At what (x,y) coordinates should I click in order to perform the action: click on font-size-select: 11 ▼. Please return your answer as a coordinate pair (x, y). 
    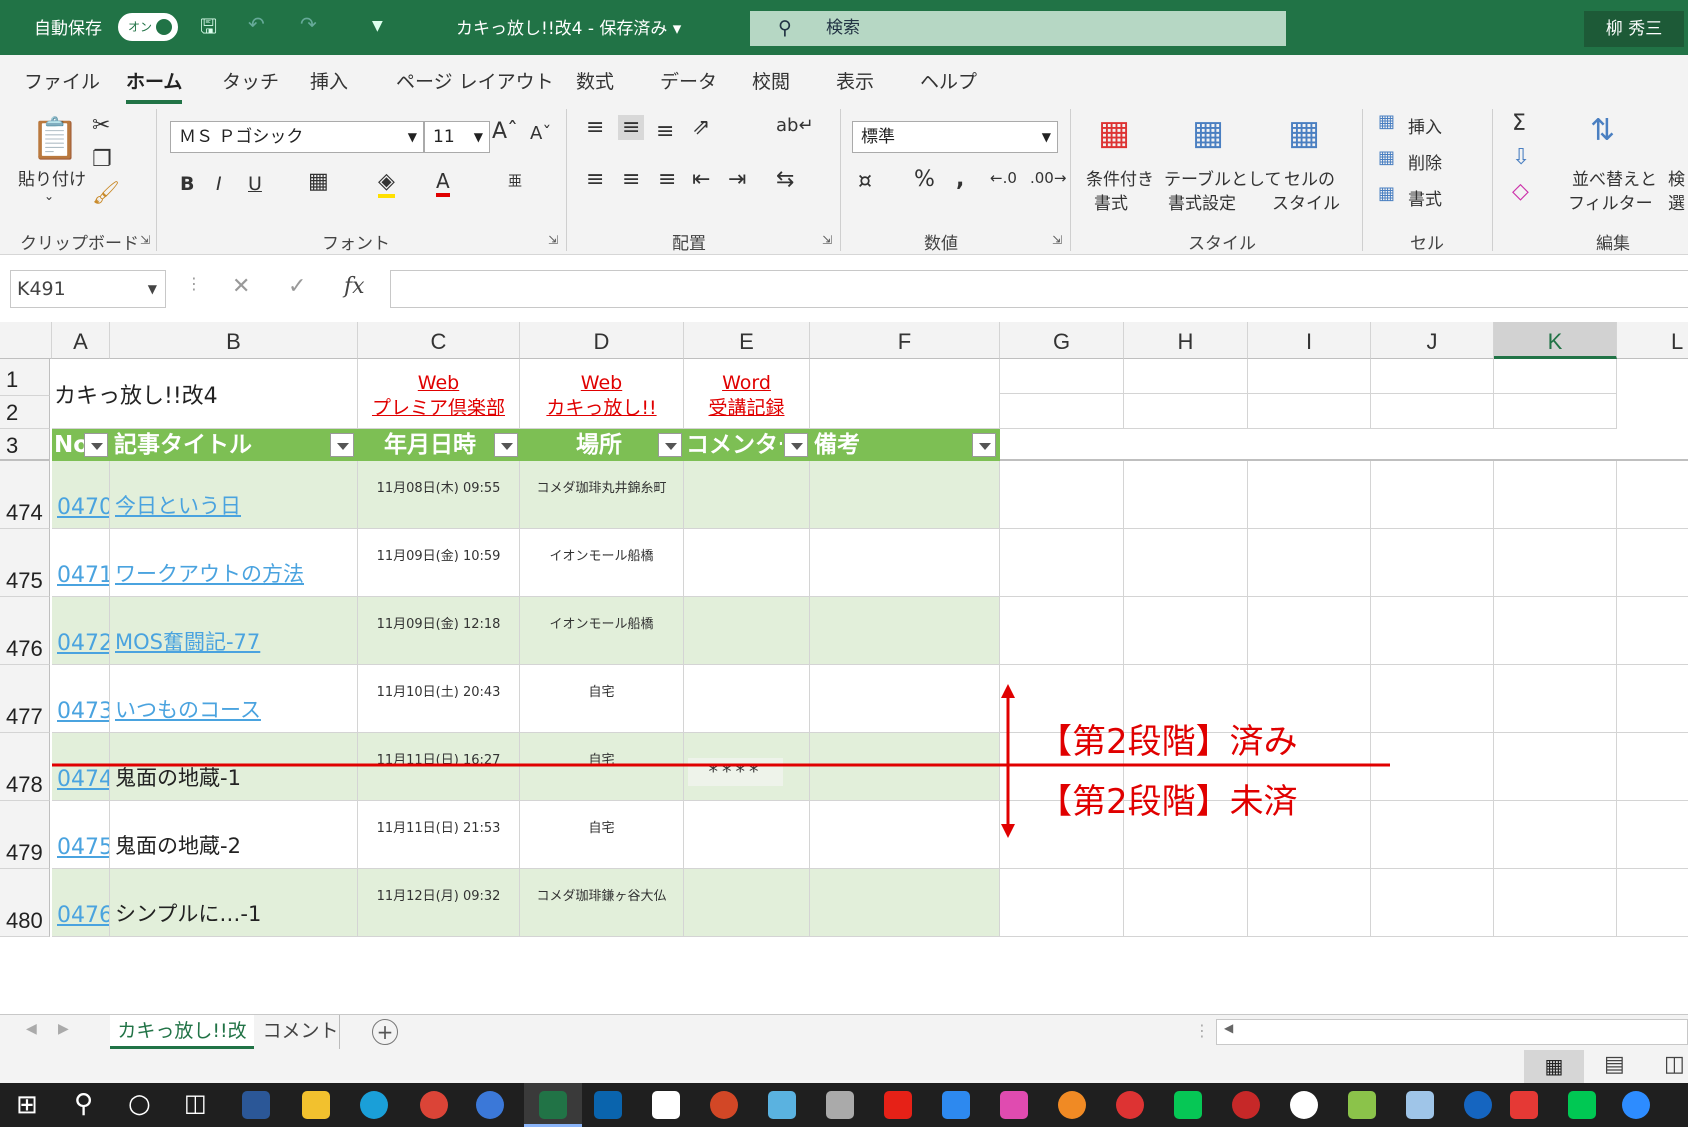
    Looking at the image, I should click on (457, 137).